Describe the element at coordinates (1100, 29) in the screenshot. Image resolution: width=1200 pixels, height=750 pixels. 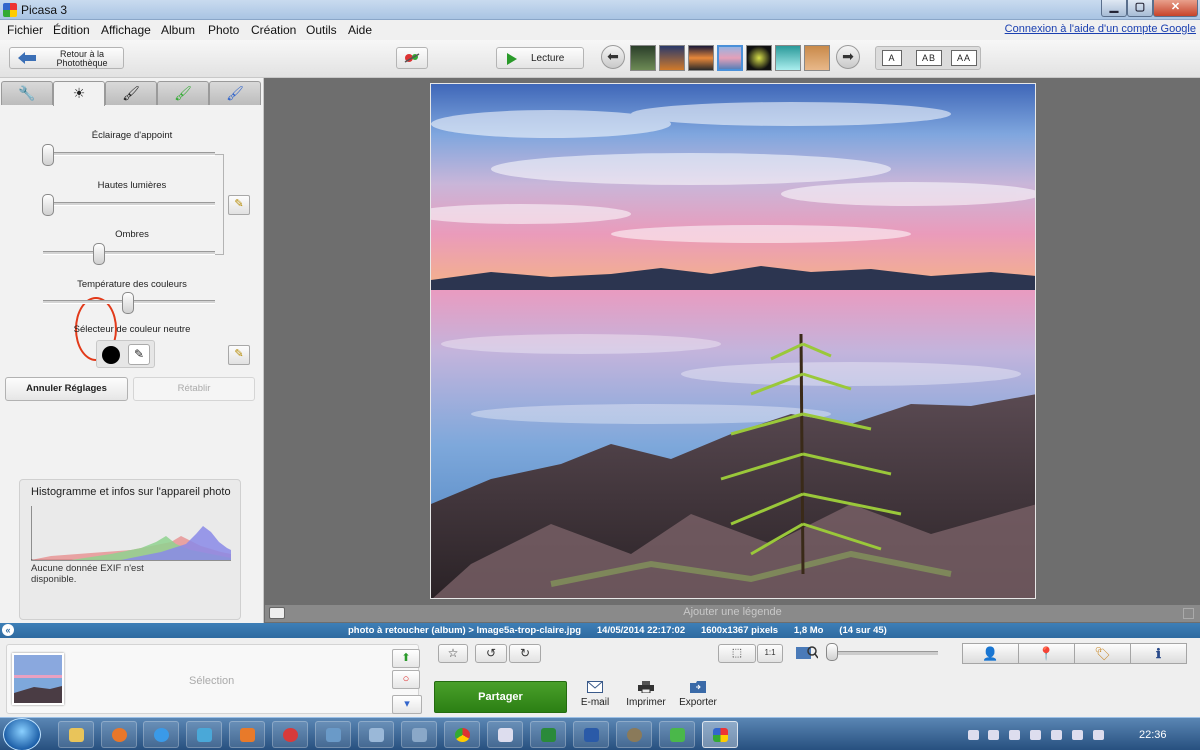
I see `google-signin-link: Connexion à l'aide d'un compte Google` at that location.